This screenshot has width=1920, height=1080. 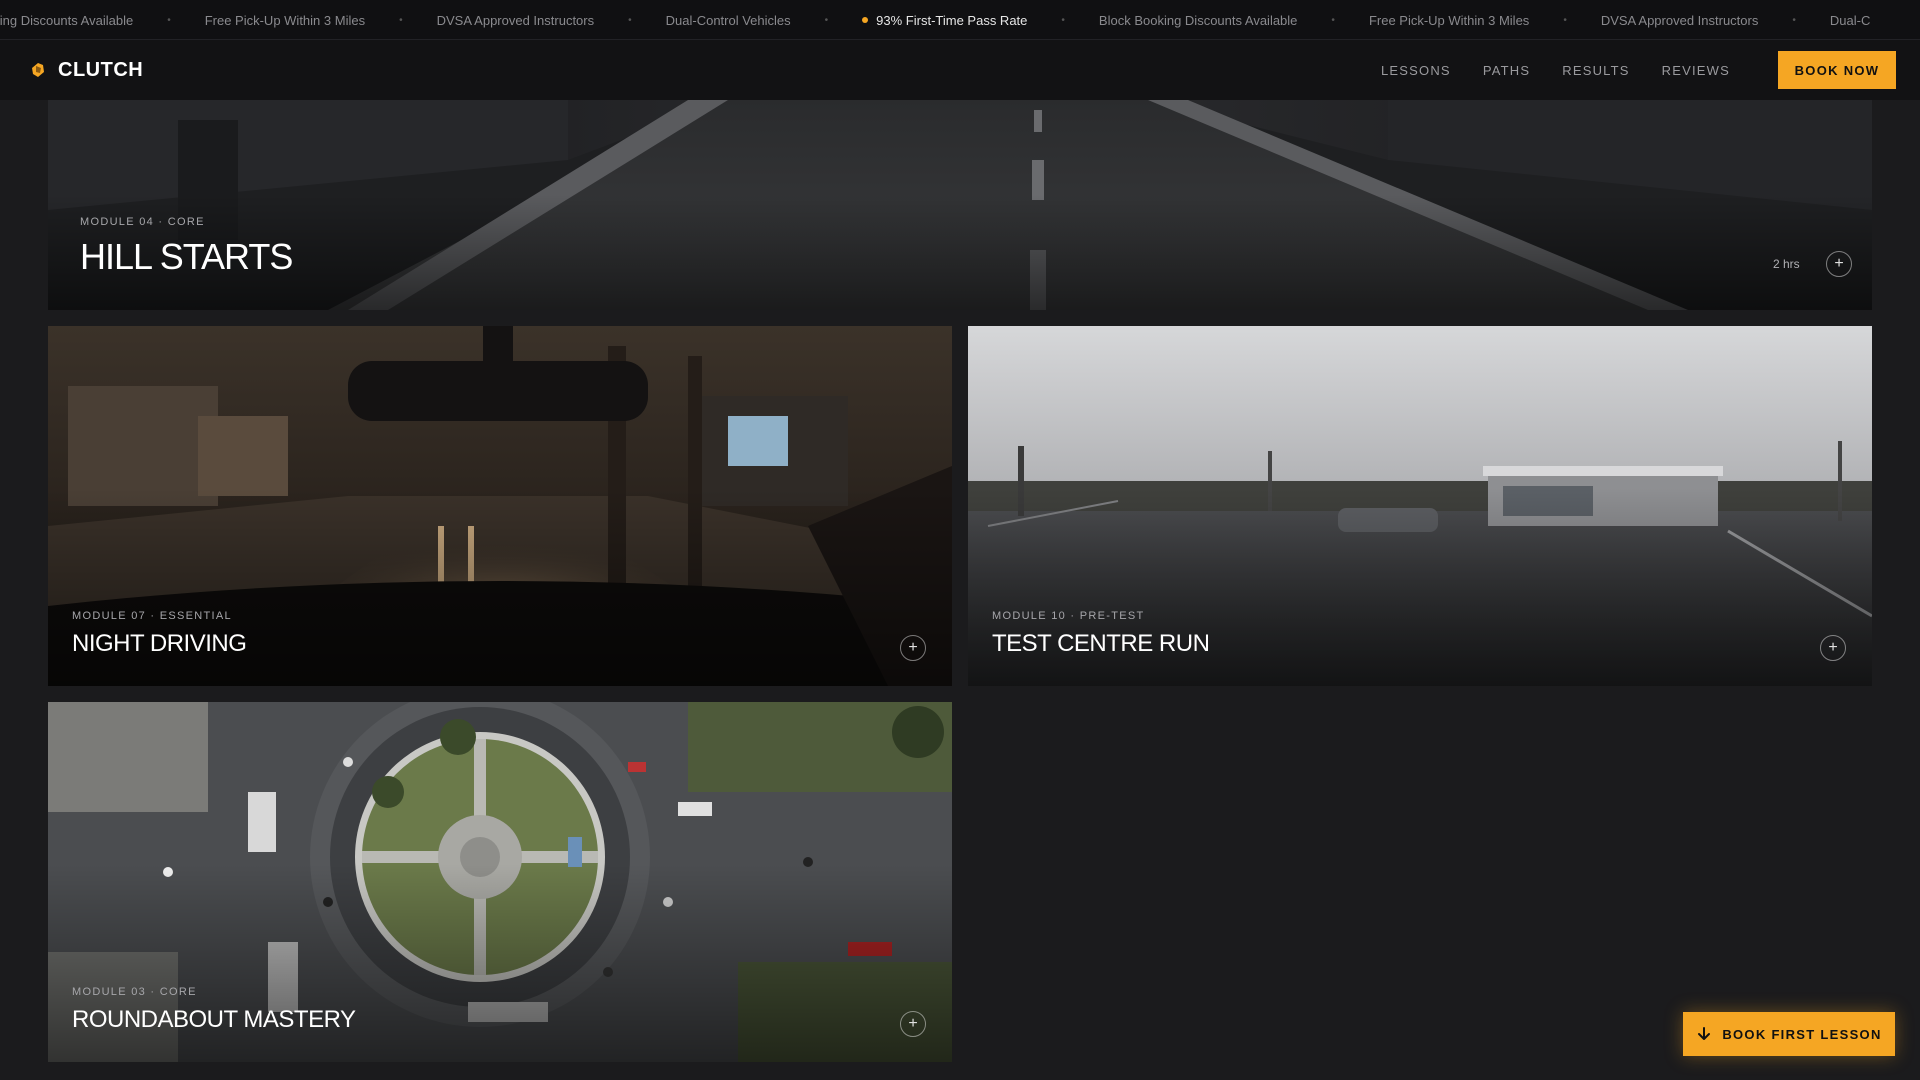 I want to click on arrow-down-icon, so click(x=1704, y=1033).